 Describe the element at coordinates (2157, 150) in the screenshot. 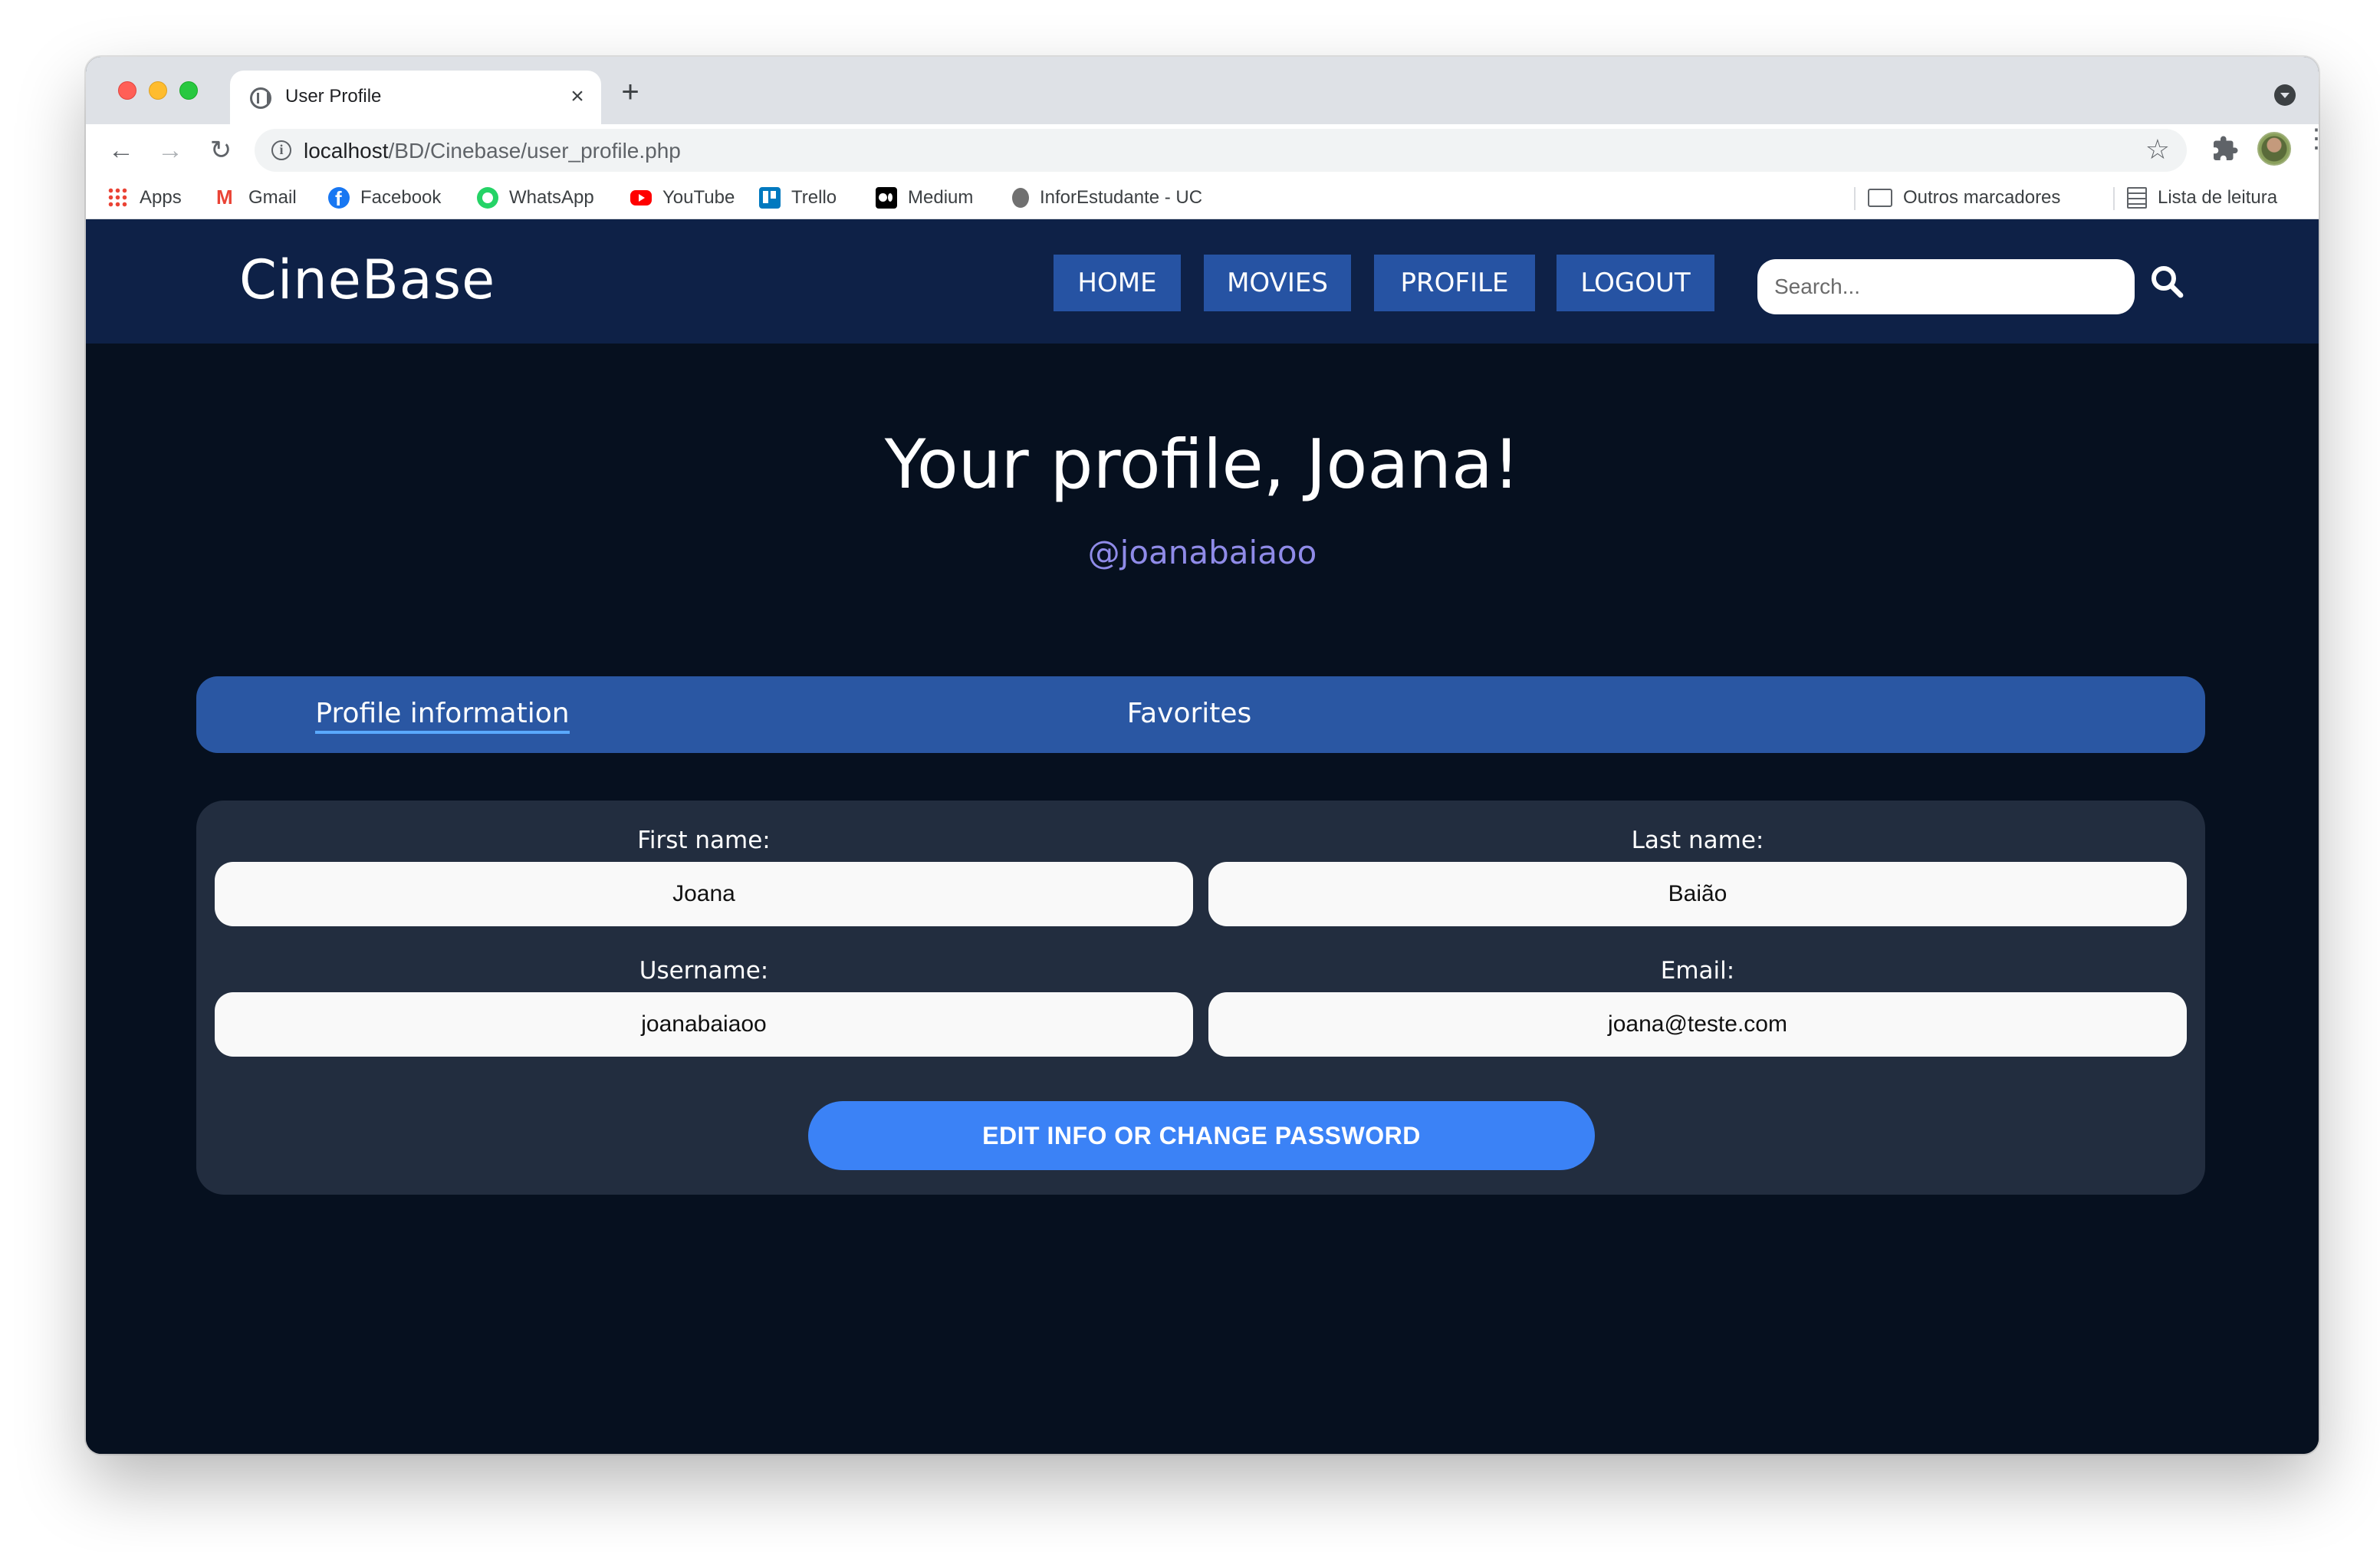

I see `bookmark-star-icon: ☆` at that location.